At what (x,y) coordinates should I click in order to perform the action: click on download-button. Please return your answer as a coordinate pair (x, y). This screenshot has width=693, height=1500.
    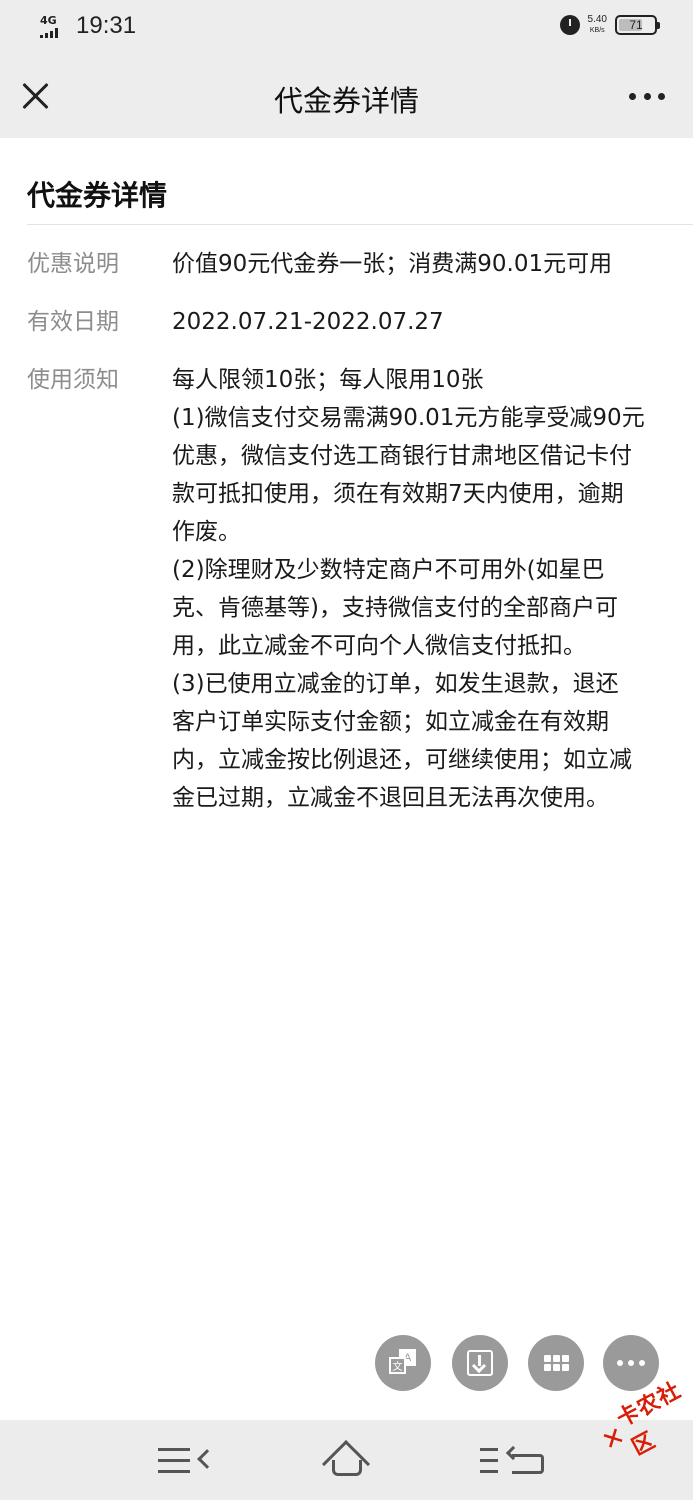
    Looking at the image, I should click on (480, 1363).